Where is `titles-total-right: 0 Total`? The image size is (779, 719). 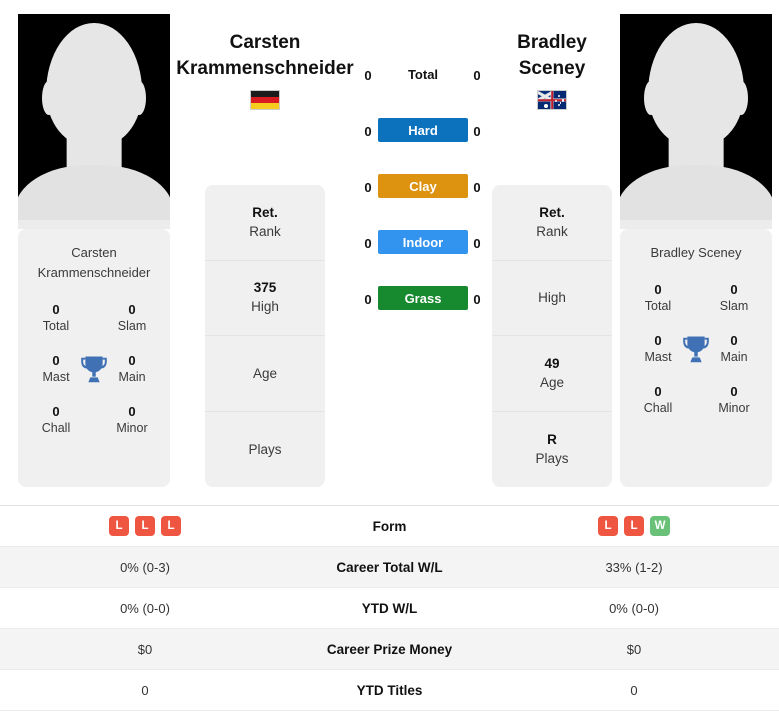
titles-total-right: 0 Total is located at coordinates (658, 298).